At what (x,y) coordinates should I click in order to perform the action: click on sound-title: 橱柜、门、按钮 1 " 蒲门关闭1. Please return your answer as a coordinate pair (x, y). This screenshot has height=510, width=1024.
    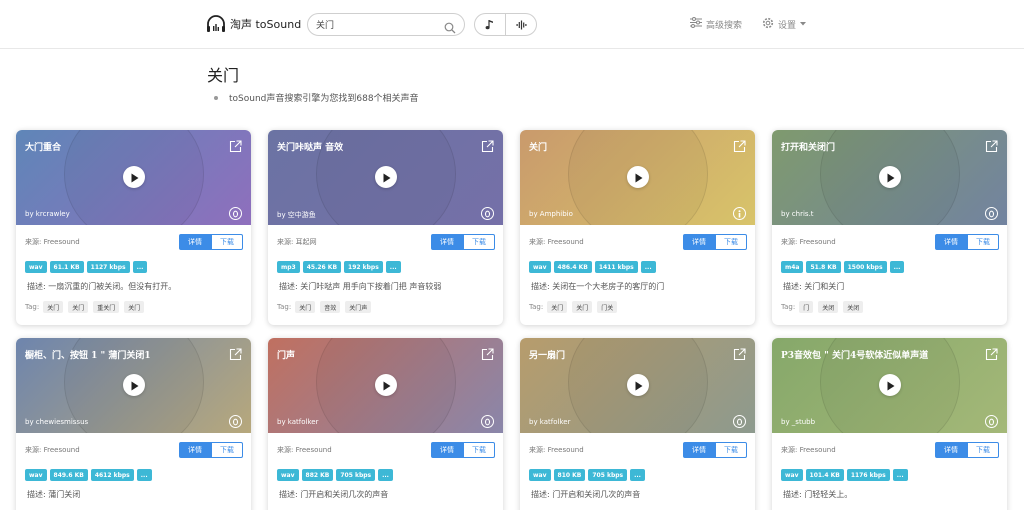
    Looking at the image, I should click on (88, 354).